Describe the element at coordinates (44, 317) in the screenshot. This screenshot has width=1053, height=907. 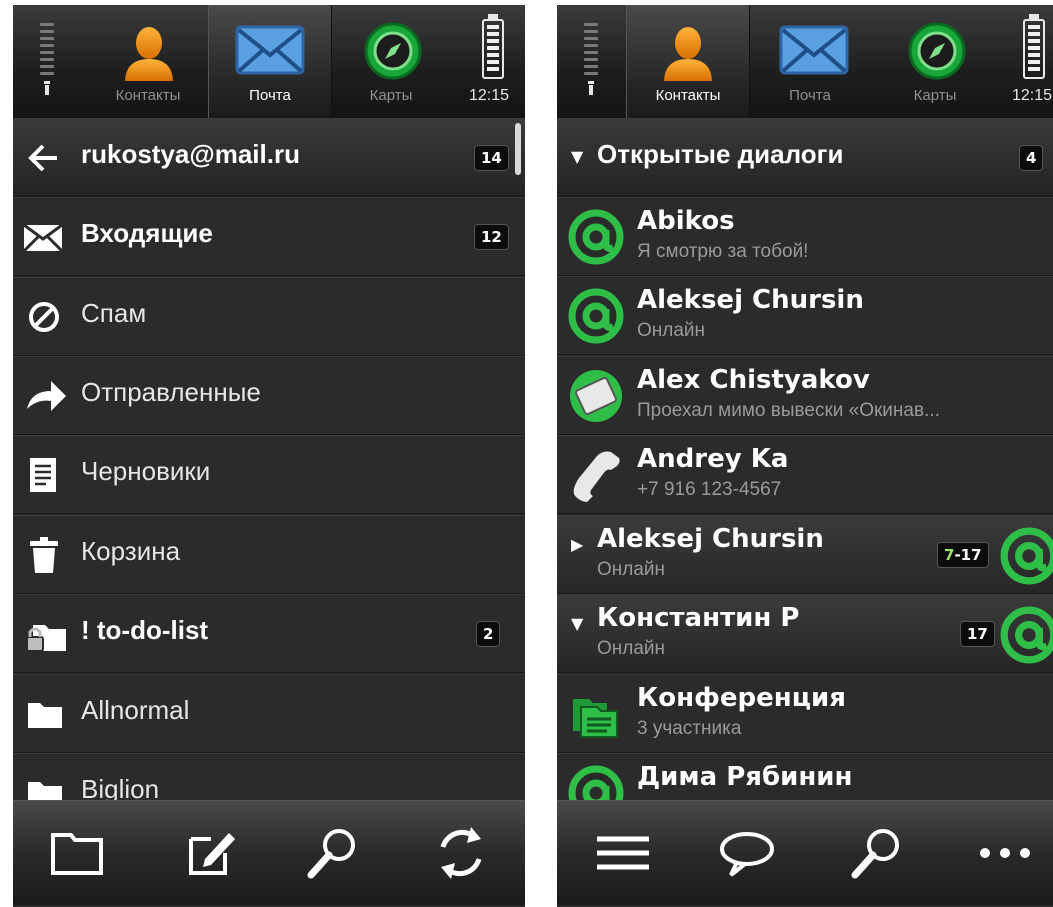
I see `no-entry-icon` at that location.